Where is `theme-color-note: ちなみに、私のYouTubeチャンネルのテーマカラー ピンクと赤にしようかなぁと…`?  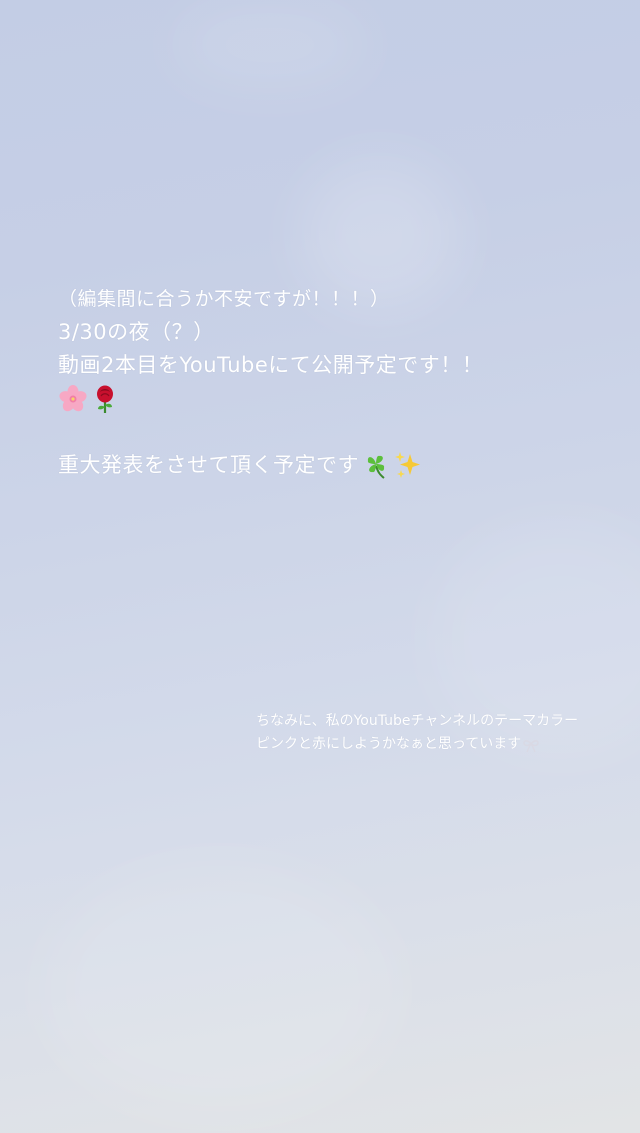 theme-color-note: ちなみに、私のYouTubeチャンネルのテーマカラー ピンクと赤にしようかなぁと… is located at coordinates (441, 733).